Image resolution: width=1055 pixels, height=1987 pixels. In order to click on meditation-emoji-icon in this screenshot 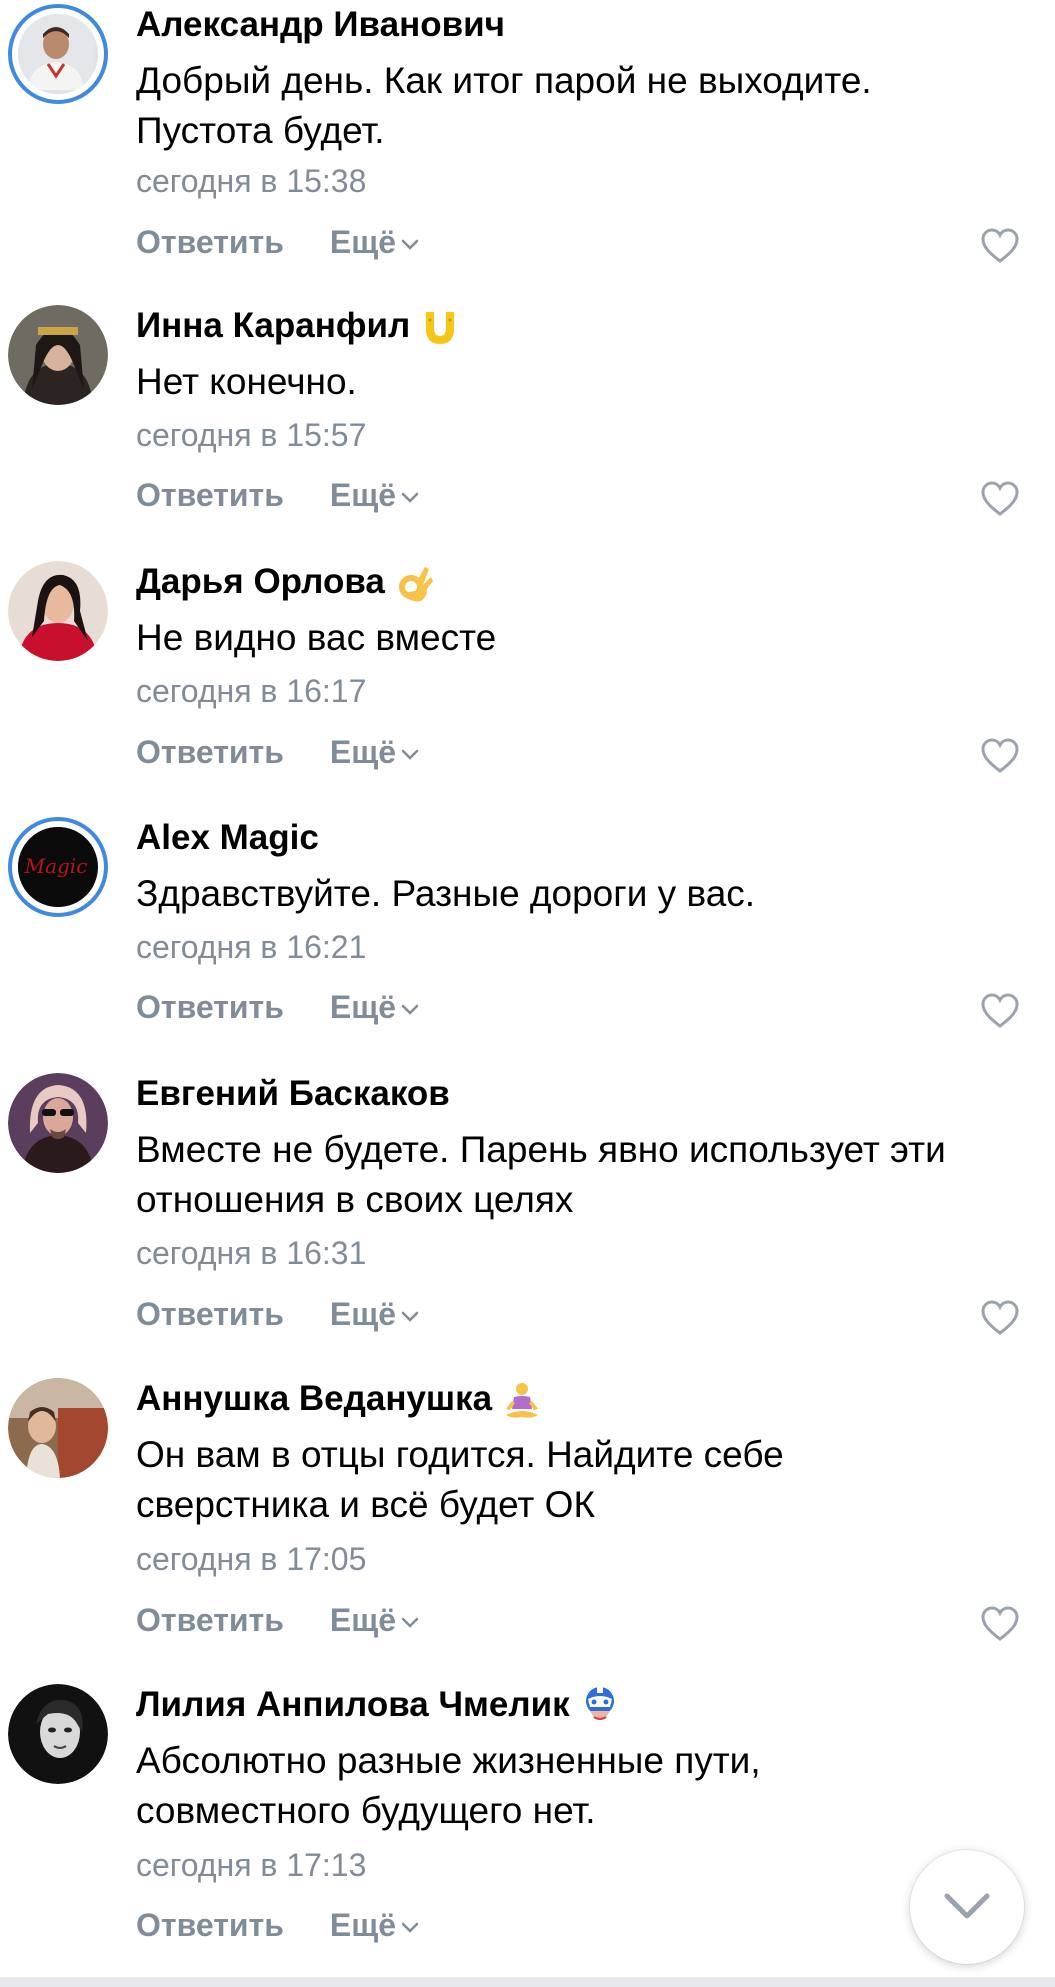, I will do `click(522, 1400)`.